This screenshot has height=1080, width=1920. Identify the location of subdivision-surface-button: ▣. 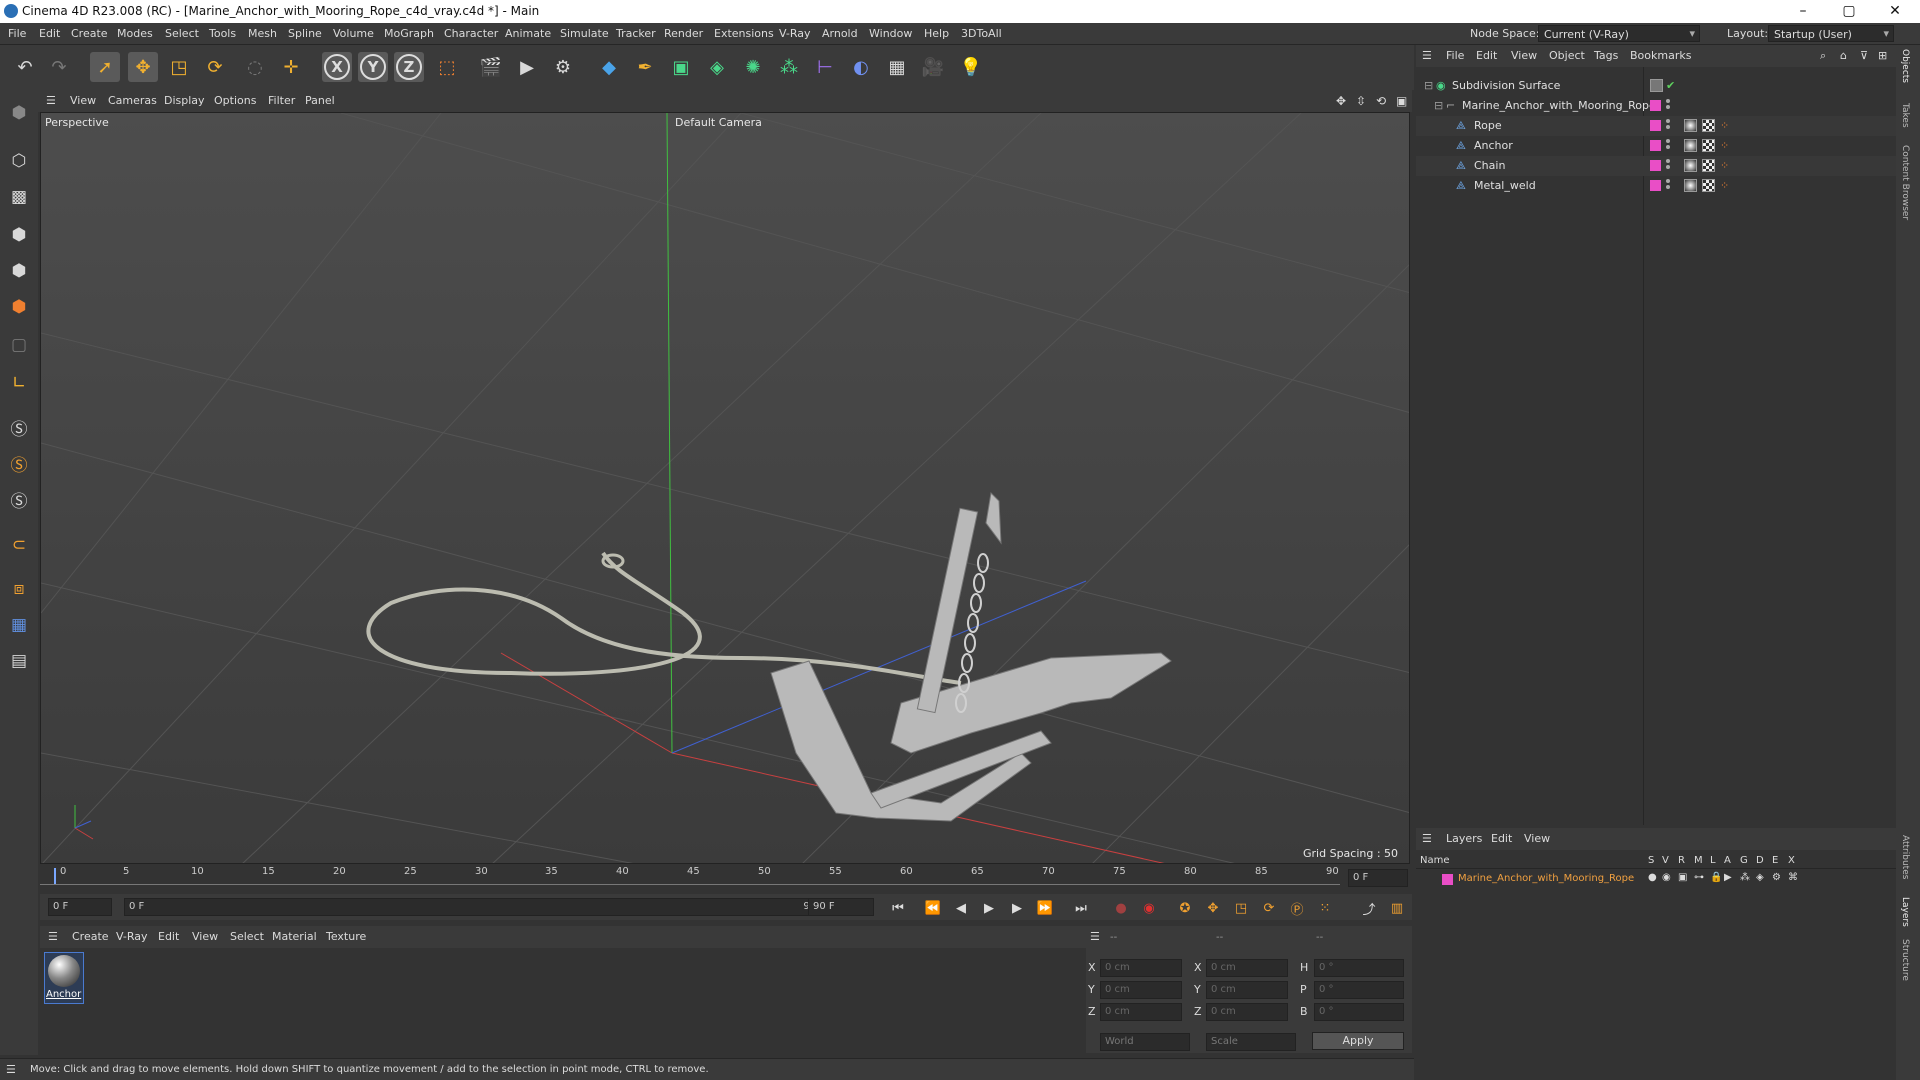
(681, 67).